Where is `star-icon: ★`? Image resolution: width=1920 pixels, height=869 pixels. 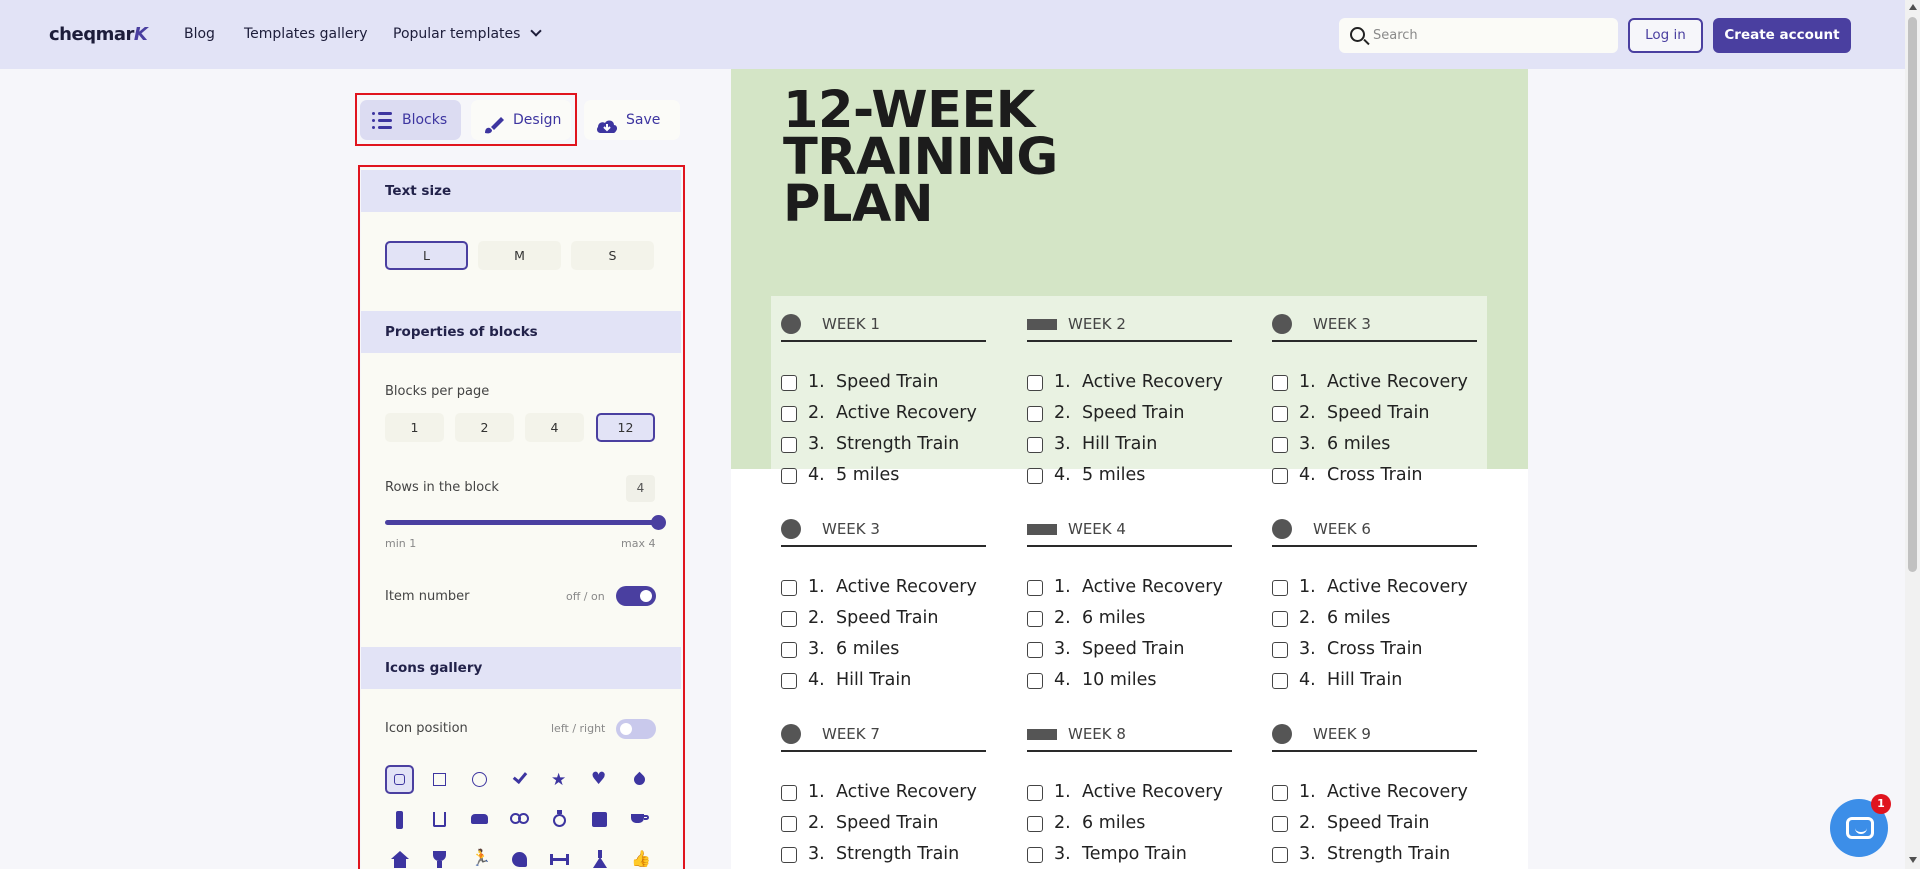
star-icon: ★ is located at coordinates (559, 779).